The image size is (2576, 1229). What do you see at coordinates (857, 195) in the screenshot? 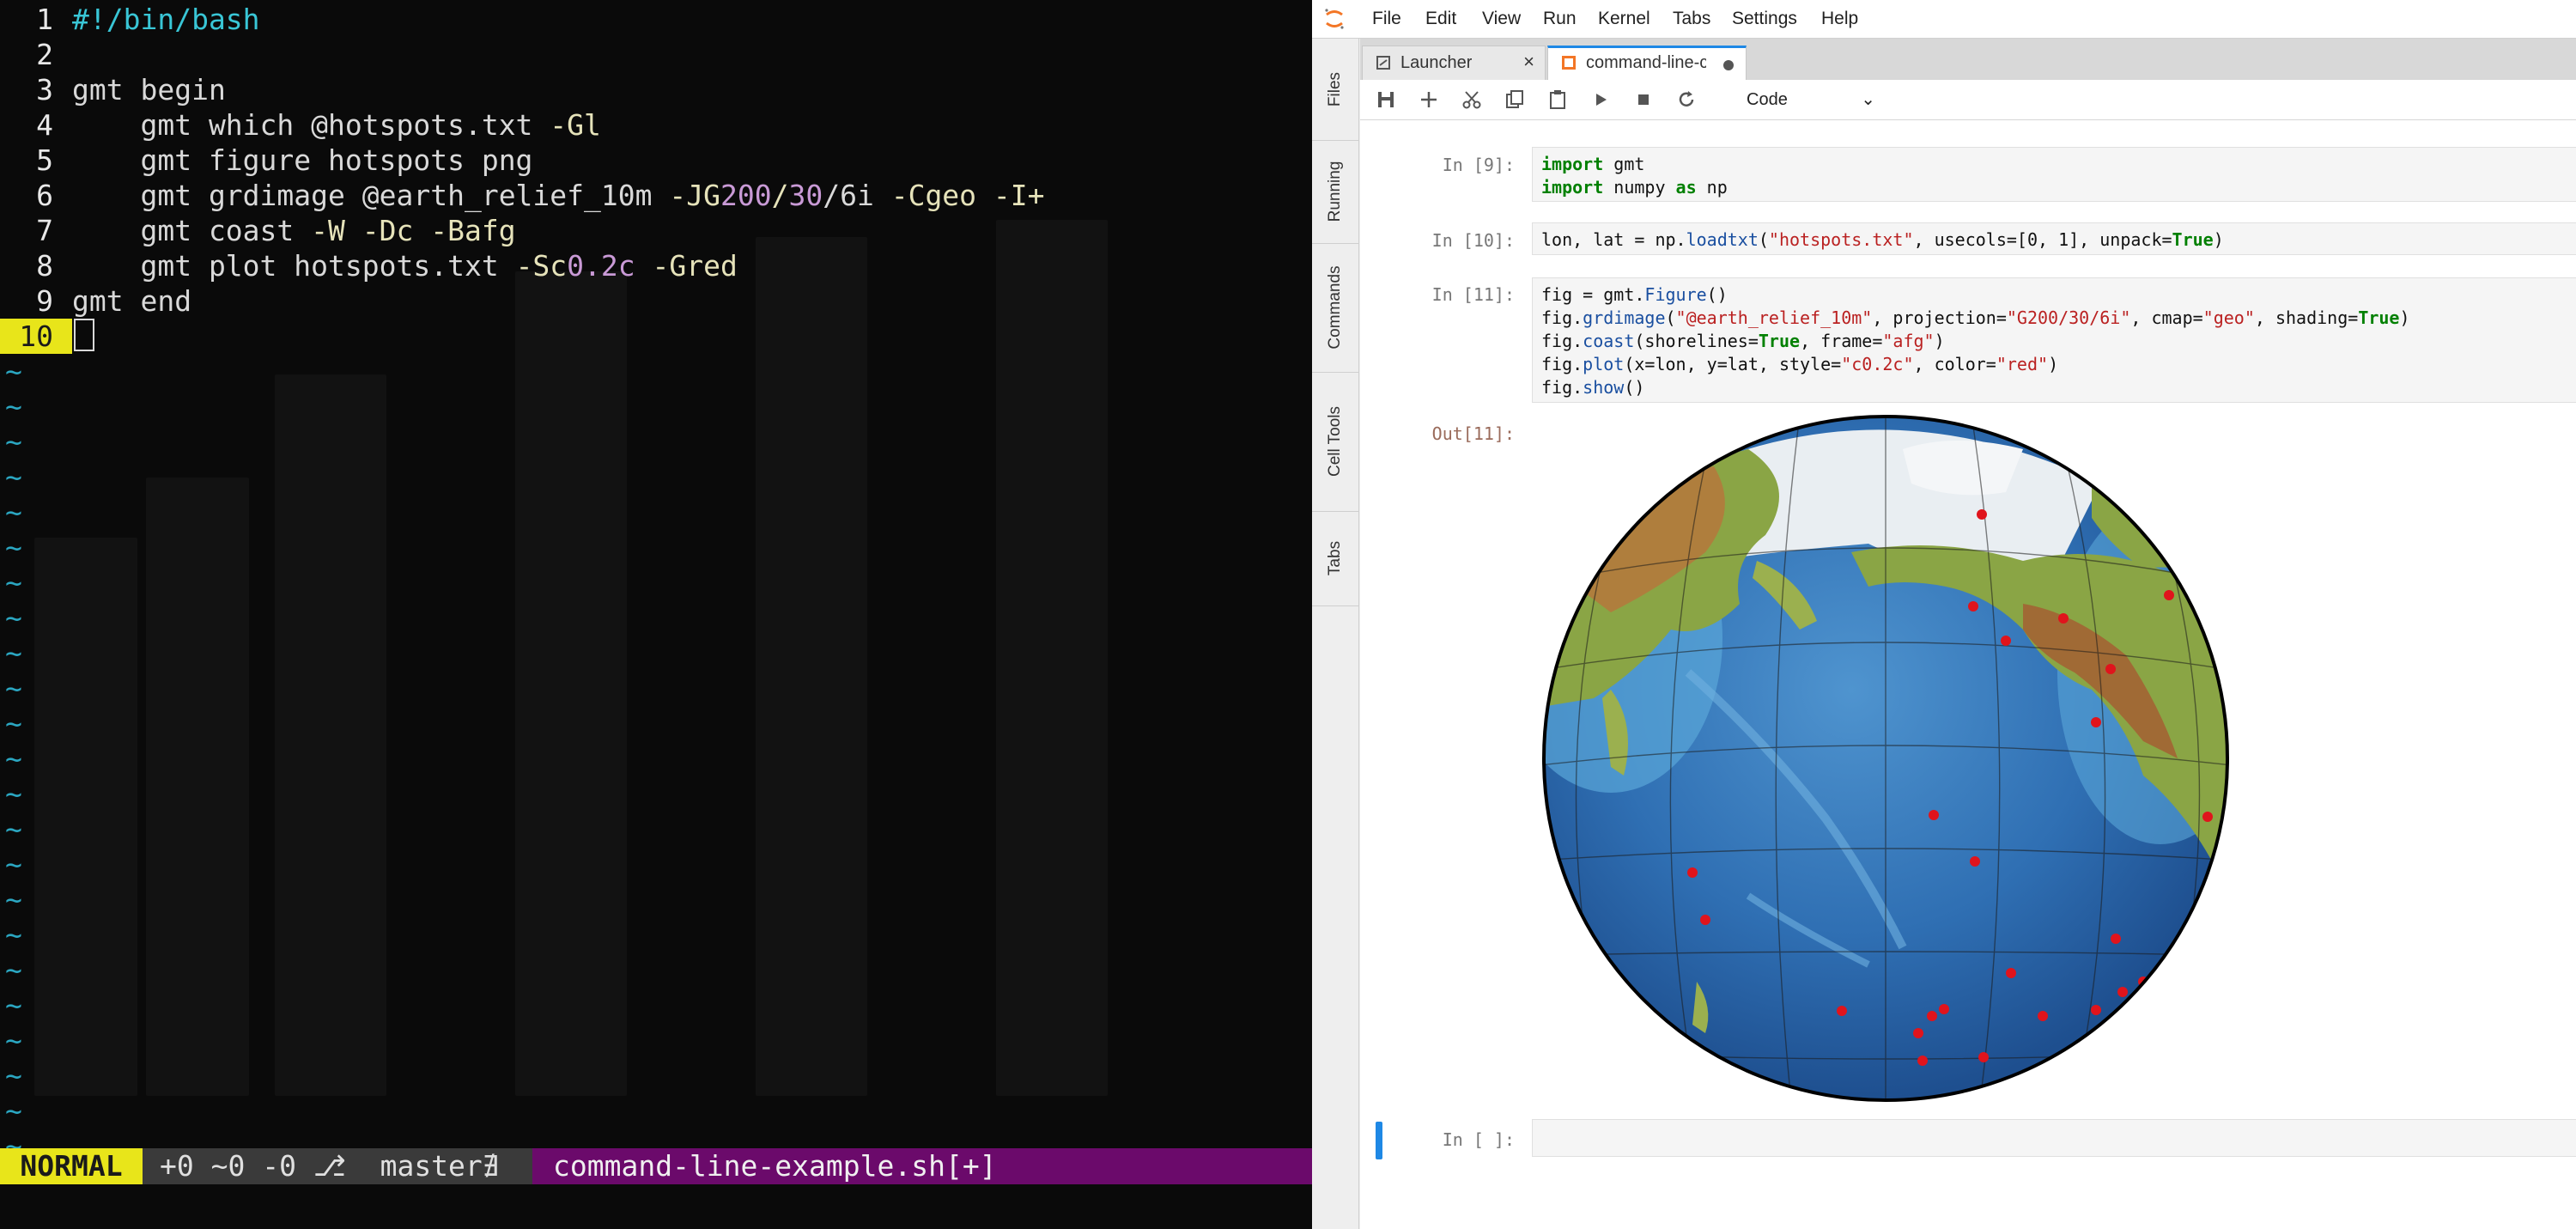
I see `code-text: /6i` at bounding box center [857, 195].